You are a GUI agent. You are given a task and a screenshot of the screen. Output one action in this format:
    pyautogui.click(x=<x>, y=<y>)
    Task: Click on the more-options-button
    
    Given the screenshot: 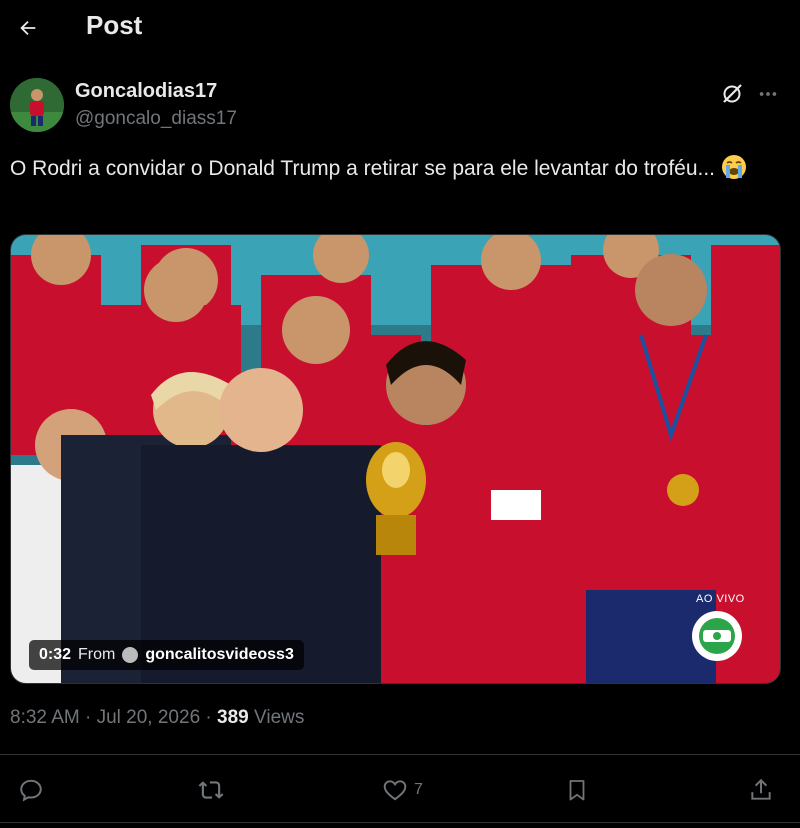 What is the action you would take?
    pyautogui.click(x=768, y=94)
    